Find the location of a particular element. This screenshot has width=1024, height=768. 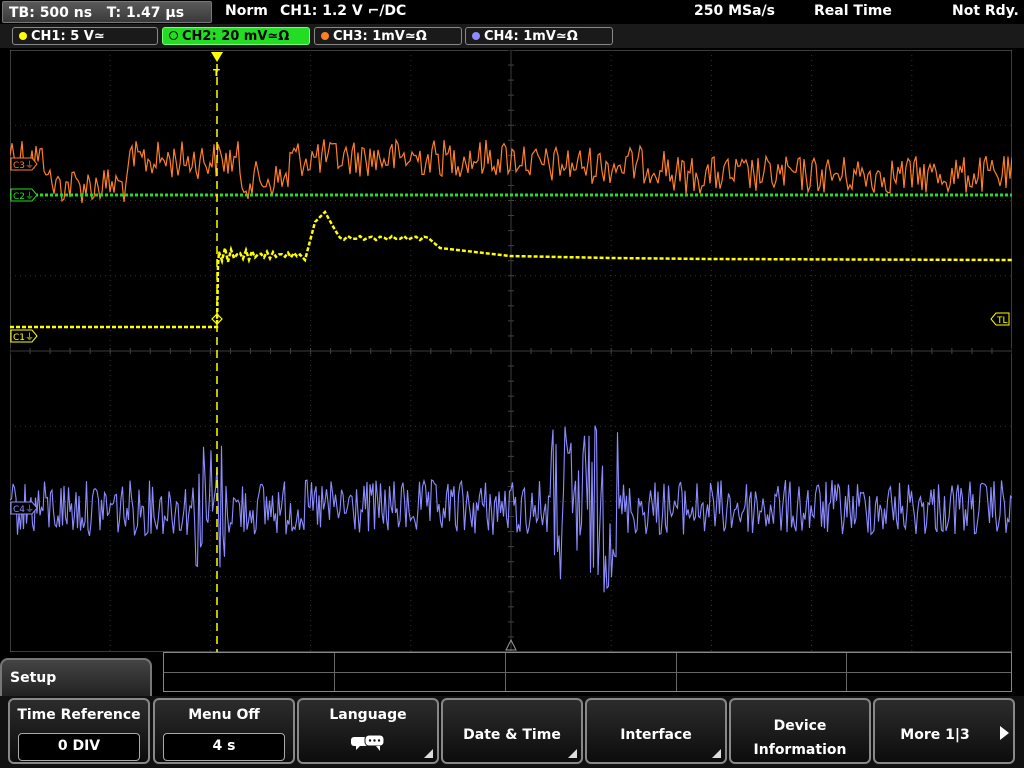

more-label: More 1|3 is located at coordinates (935, 735).